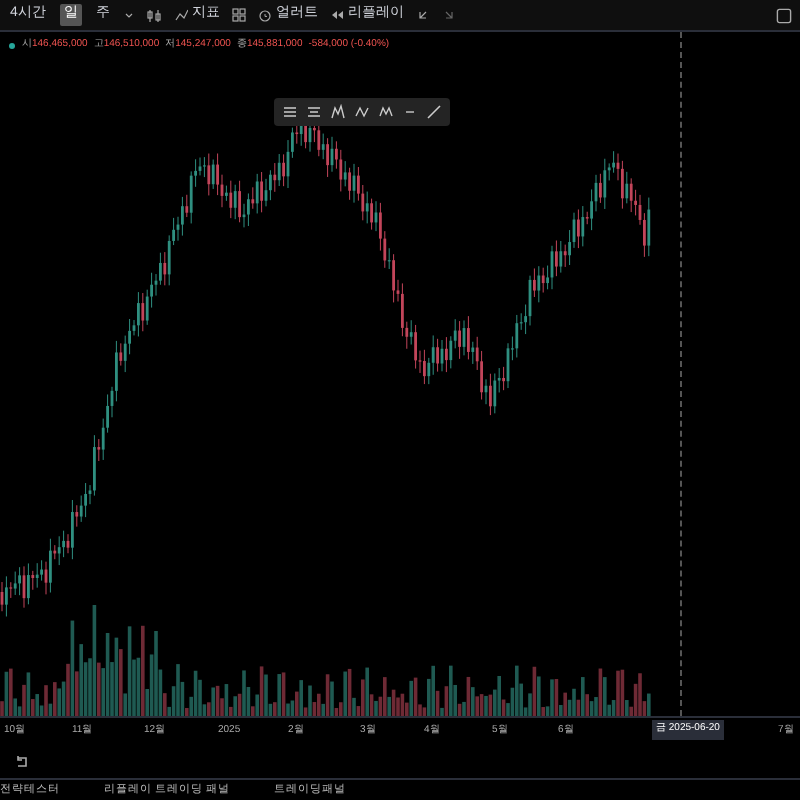 The image size is (800, 800). I want to click on candles-icon, so click(153, 15).